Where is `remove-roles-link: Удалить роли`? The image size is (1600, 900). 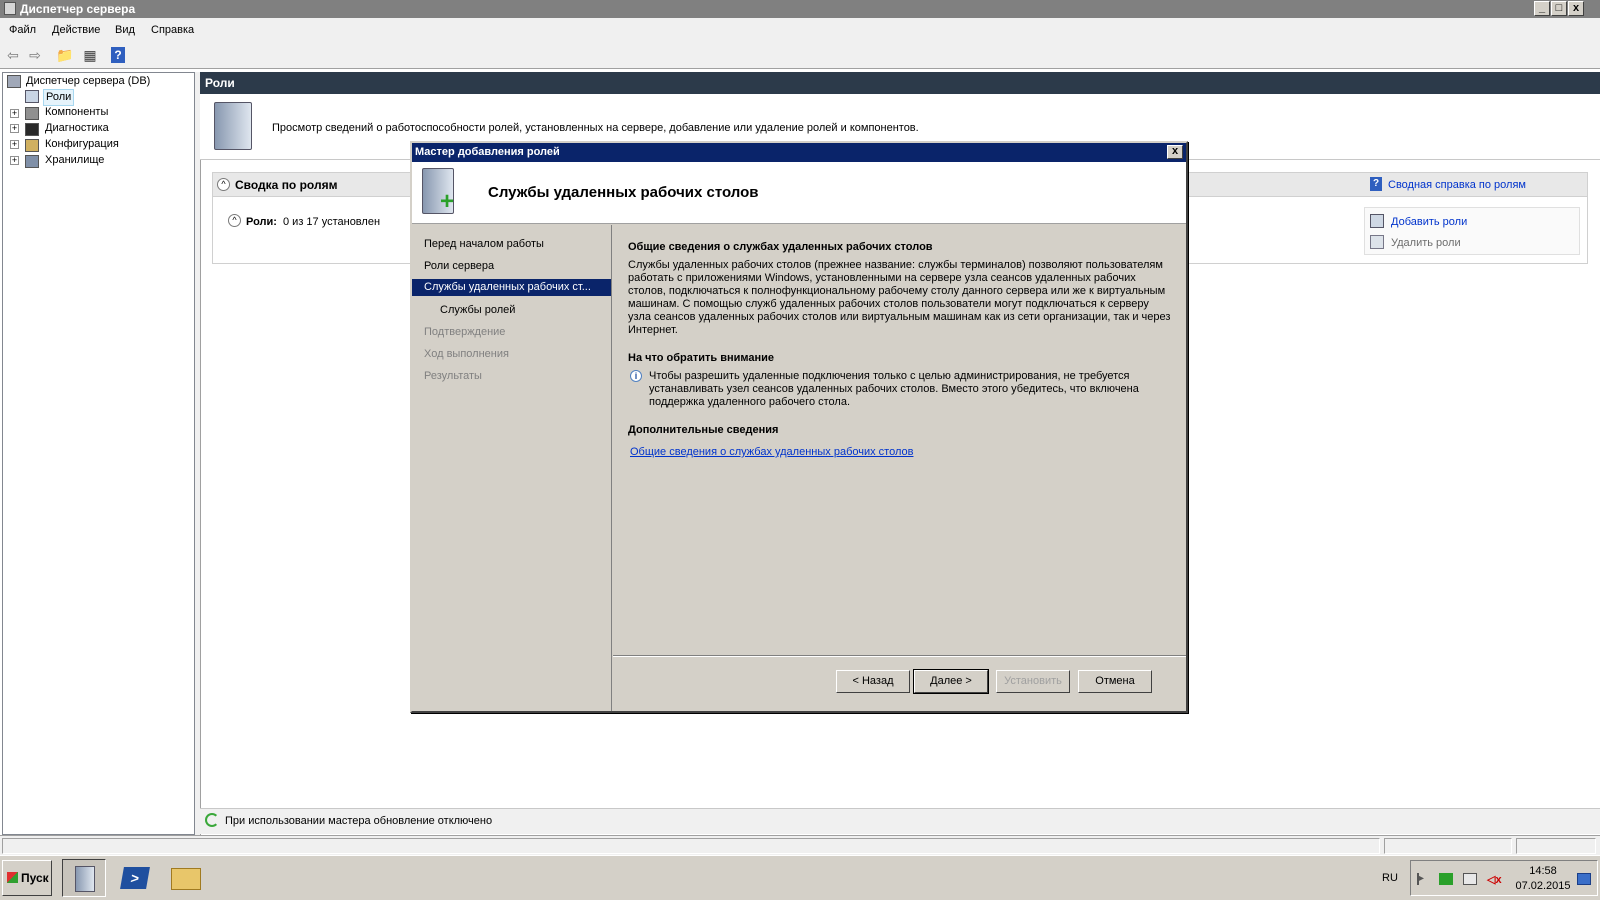 remove-roles-link: Удалить роли is located at coordinates (1426, 243).